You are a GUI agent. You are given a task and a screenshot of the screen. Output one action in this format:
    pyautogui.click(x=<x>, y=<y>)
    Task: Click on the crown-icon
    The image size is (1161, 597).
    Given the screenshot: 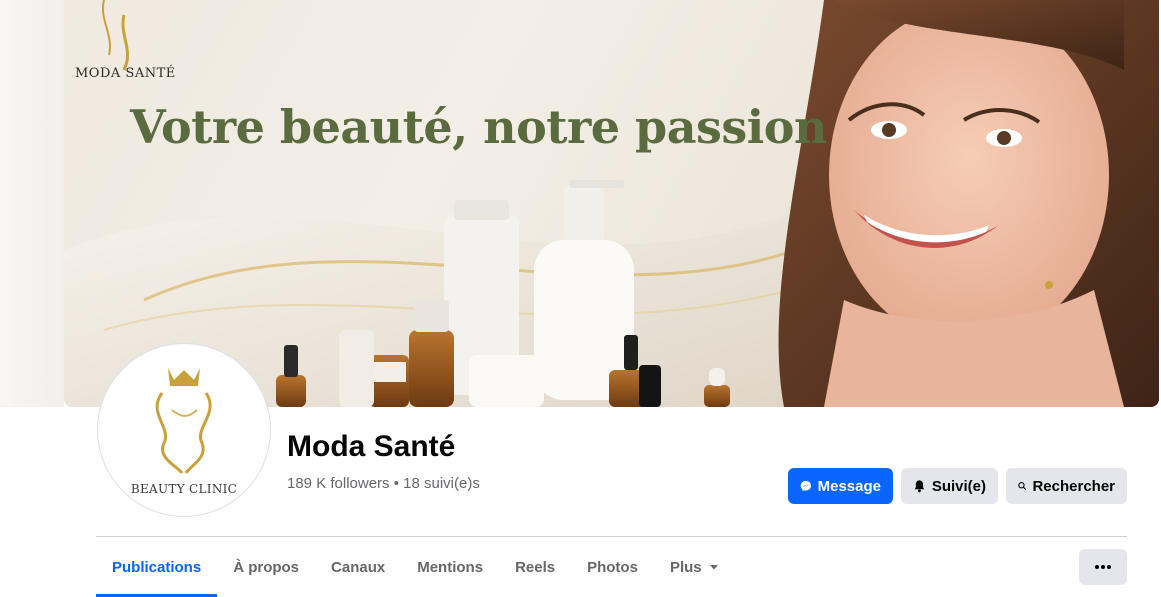 What is the action you would take?
    pyautogui.click(x=184, y=377)
    